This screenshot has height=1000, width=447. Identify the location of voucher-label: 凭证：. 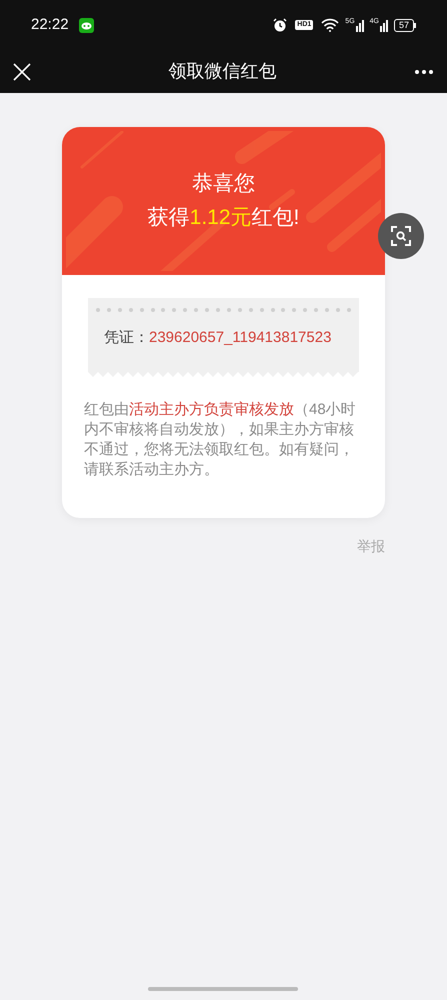
(126, 337).